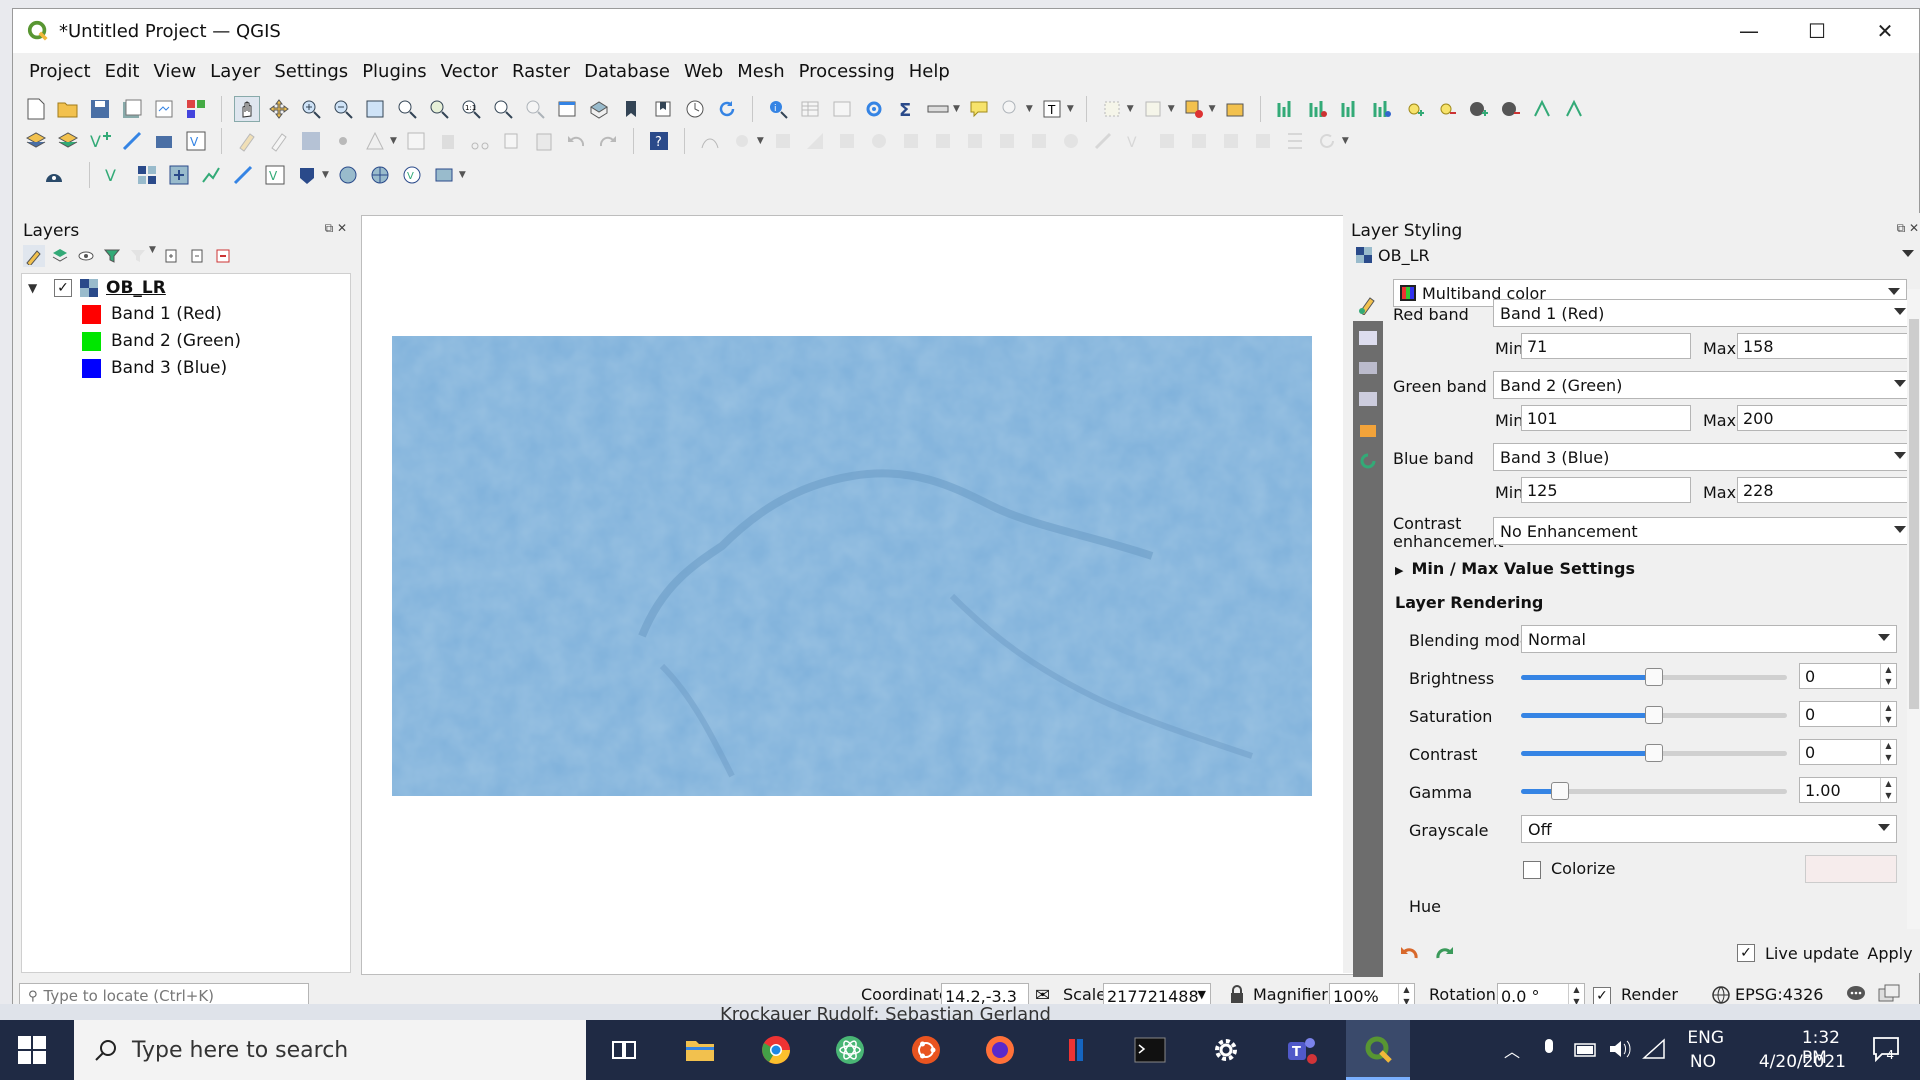 Image resolution: width=1920 pixels, height=1080 pixels. I want to click on raster-analysis-4-icon, so click(1382, 109).